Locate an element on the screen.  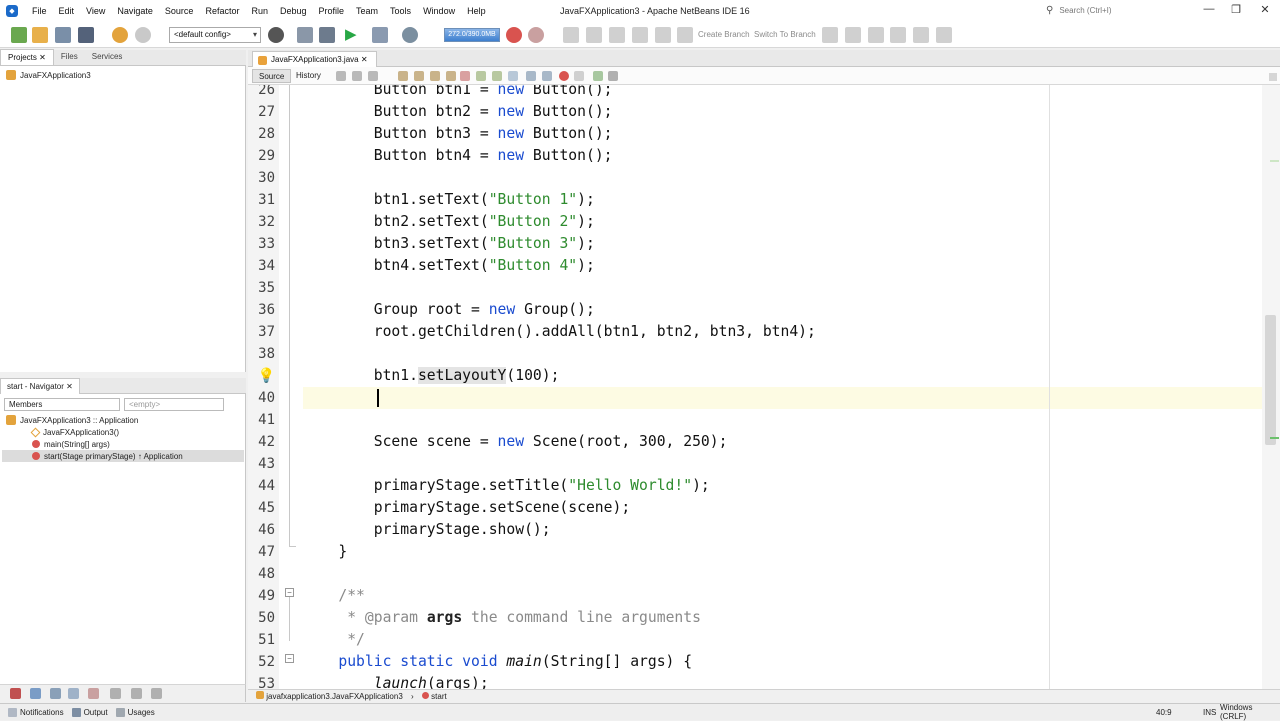
notifications-button: Notifications is located at coordinates (36, 712).